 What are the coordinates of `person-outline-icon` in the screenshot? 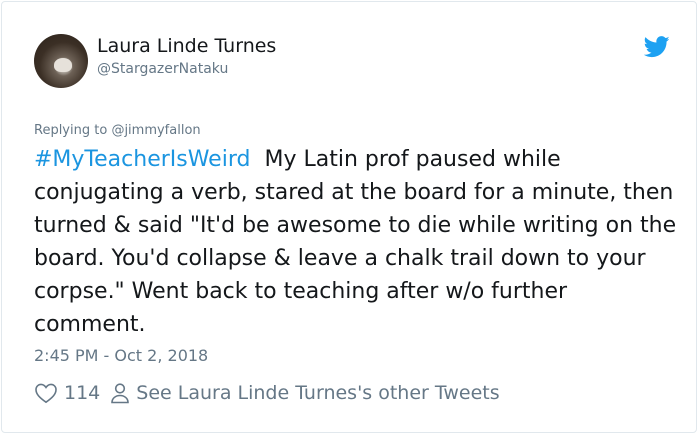 It's located at (120, 393).